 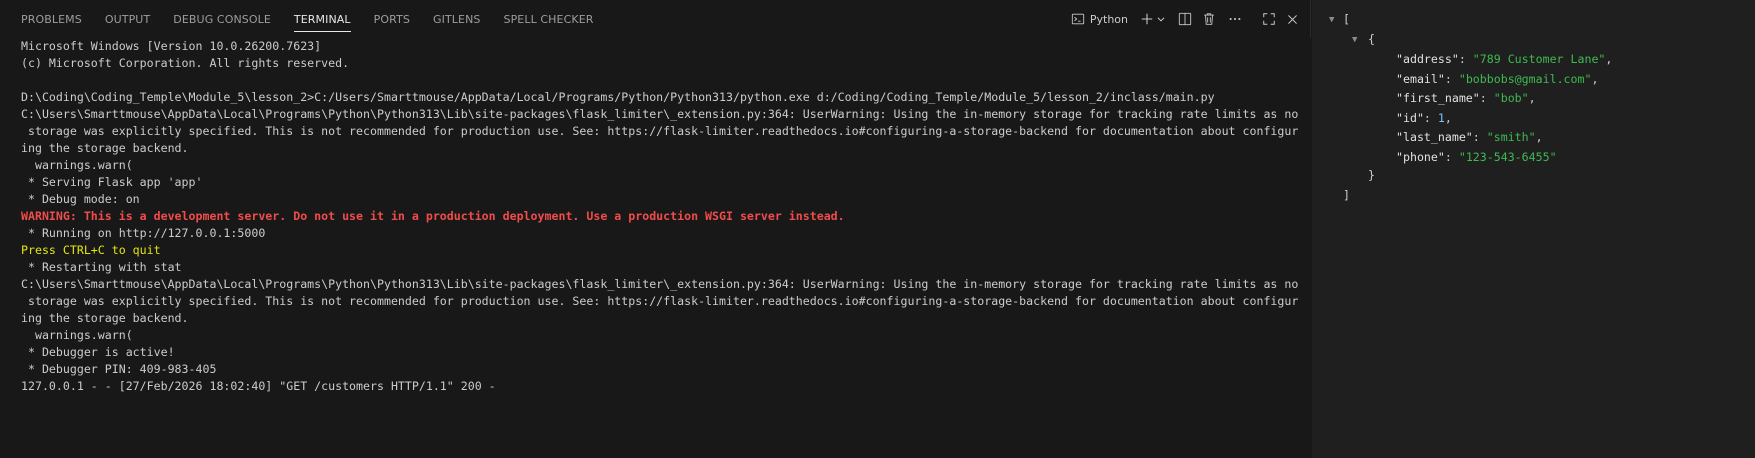 What do you see at coordinates (1441, 117) in the screenshot?
I see `json-value: 1` at bounding box center [1441, 117].